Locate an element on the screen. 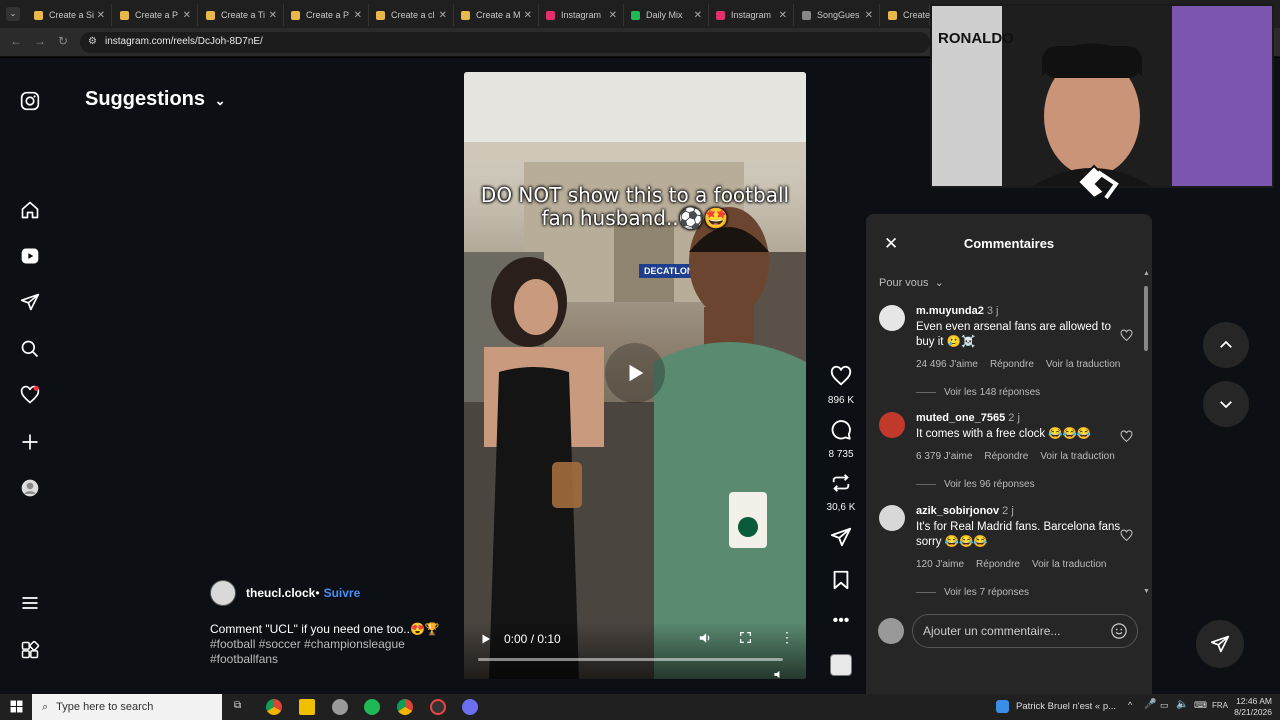 Image resolution: width=1280 pixels, height=720 pixels. next-reel-button is located at coordinates (1226, 404).